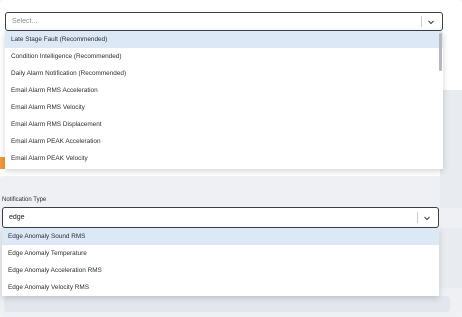  Describe the element at coordinates (220, 236) in the screenshot. I see `option-edge-anomaly-sound-rms: Edge Anomaly Sound RMS` at that location.